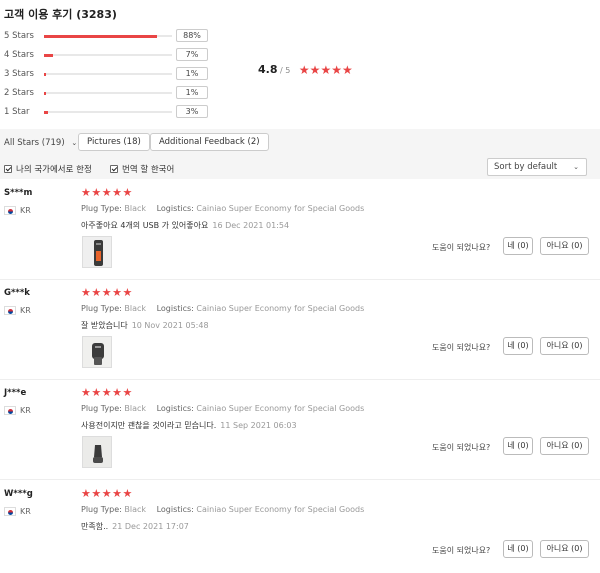 The width and height of the screenshot is (600, 573). What do you see at coordinates (150, 526) in the screenshot?
I see `review-date: 21 Dec 2021 17:07` at bounding box center [150, 526].